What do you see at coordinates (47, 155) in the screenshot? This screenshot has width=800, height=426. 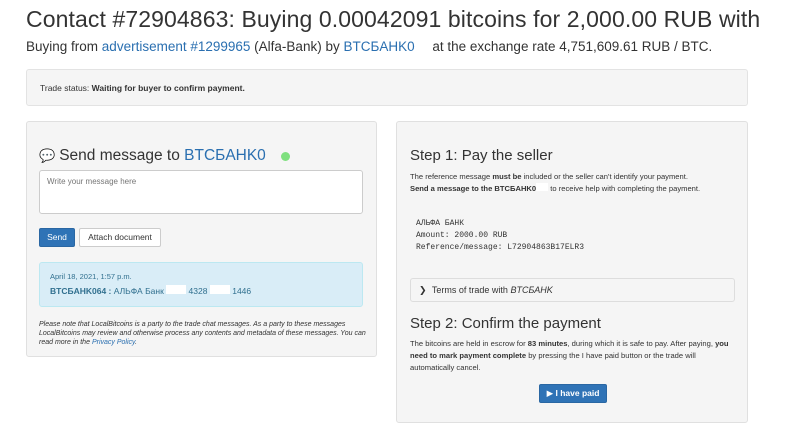 I see `comment-icon: 💬` at bounding box center [47, 155].